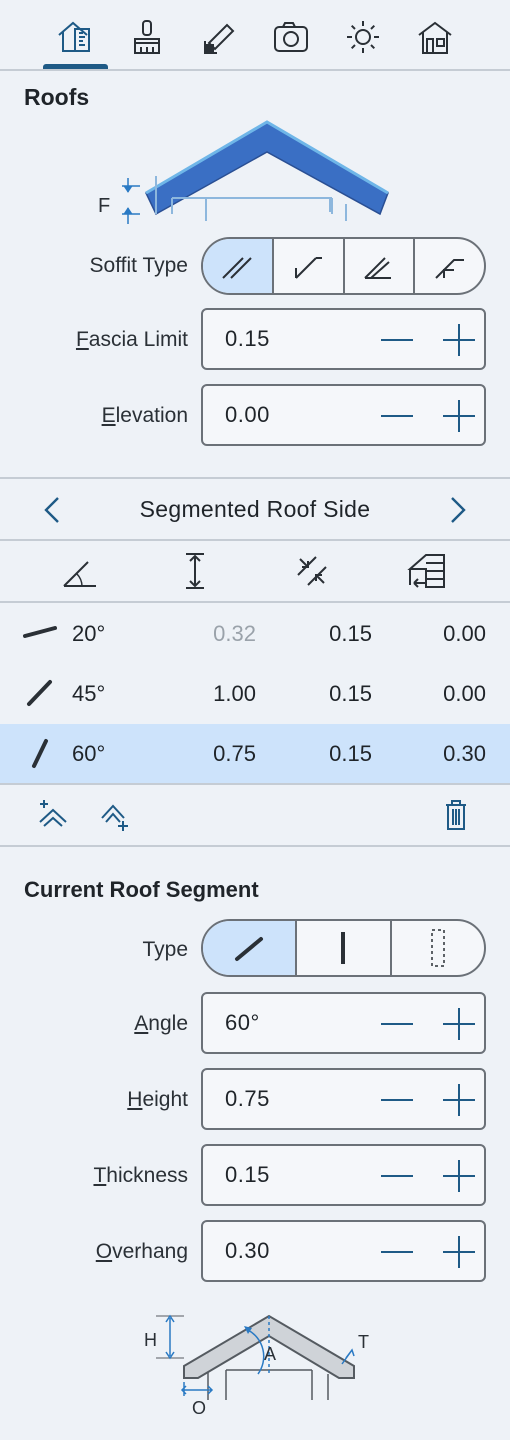 The image size is (510, 1440). What do you see at coordinates (165, 949) in the screenshot?
I see `type-label: Type` at bounding box center [165, 949].